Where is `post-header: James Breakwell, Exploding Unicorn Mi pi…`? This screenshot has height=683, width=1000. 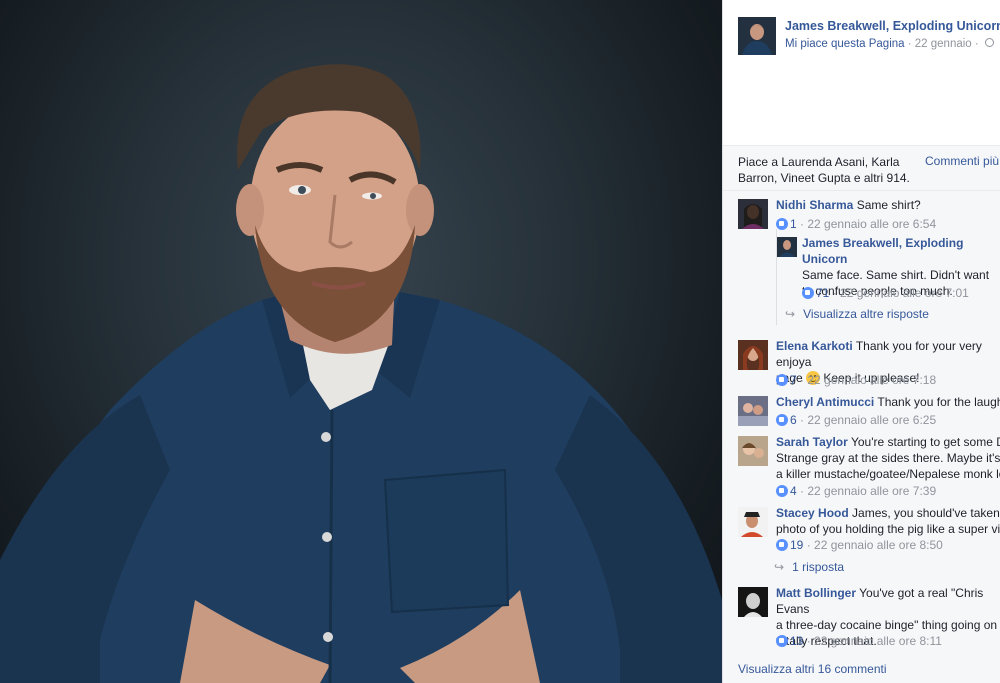 post-header: James Breakwell, Exploding Unicorn Mi pi… is located at coordinates (869, 37).